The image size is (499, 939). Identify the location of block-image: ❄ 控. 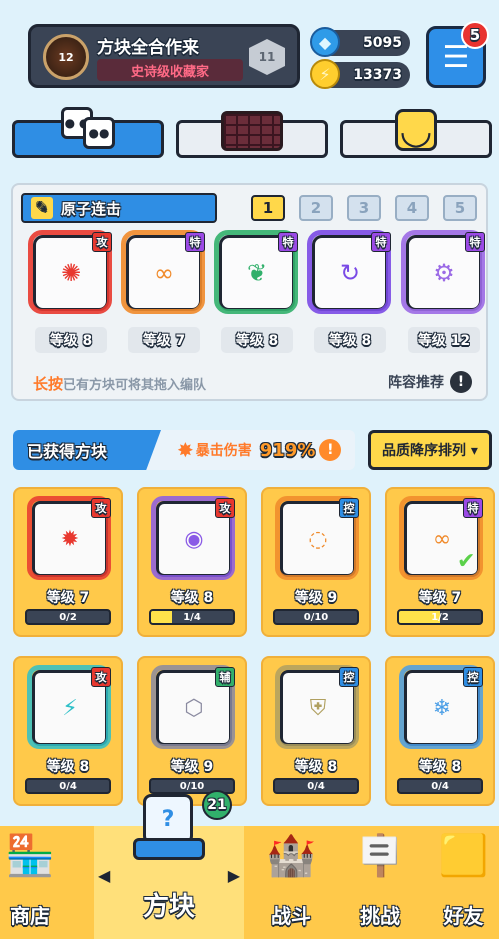
(441, 707).